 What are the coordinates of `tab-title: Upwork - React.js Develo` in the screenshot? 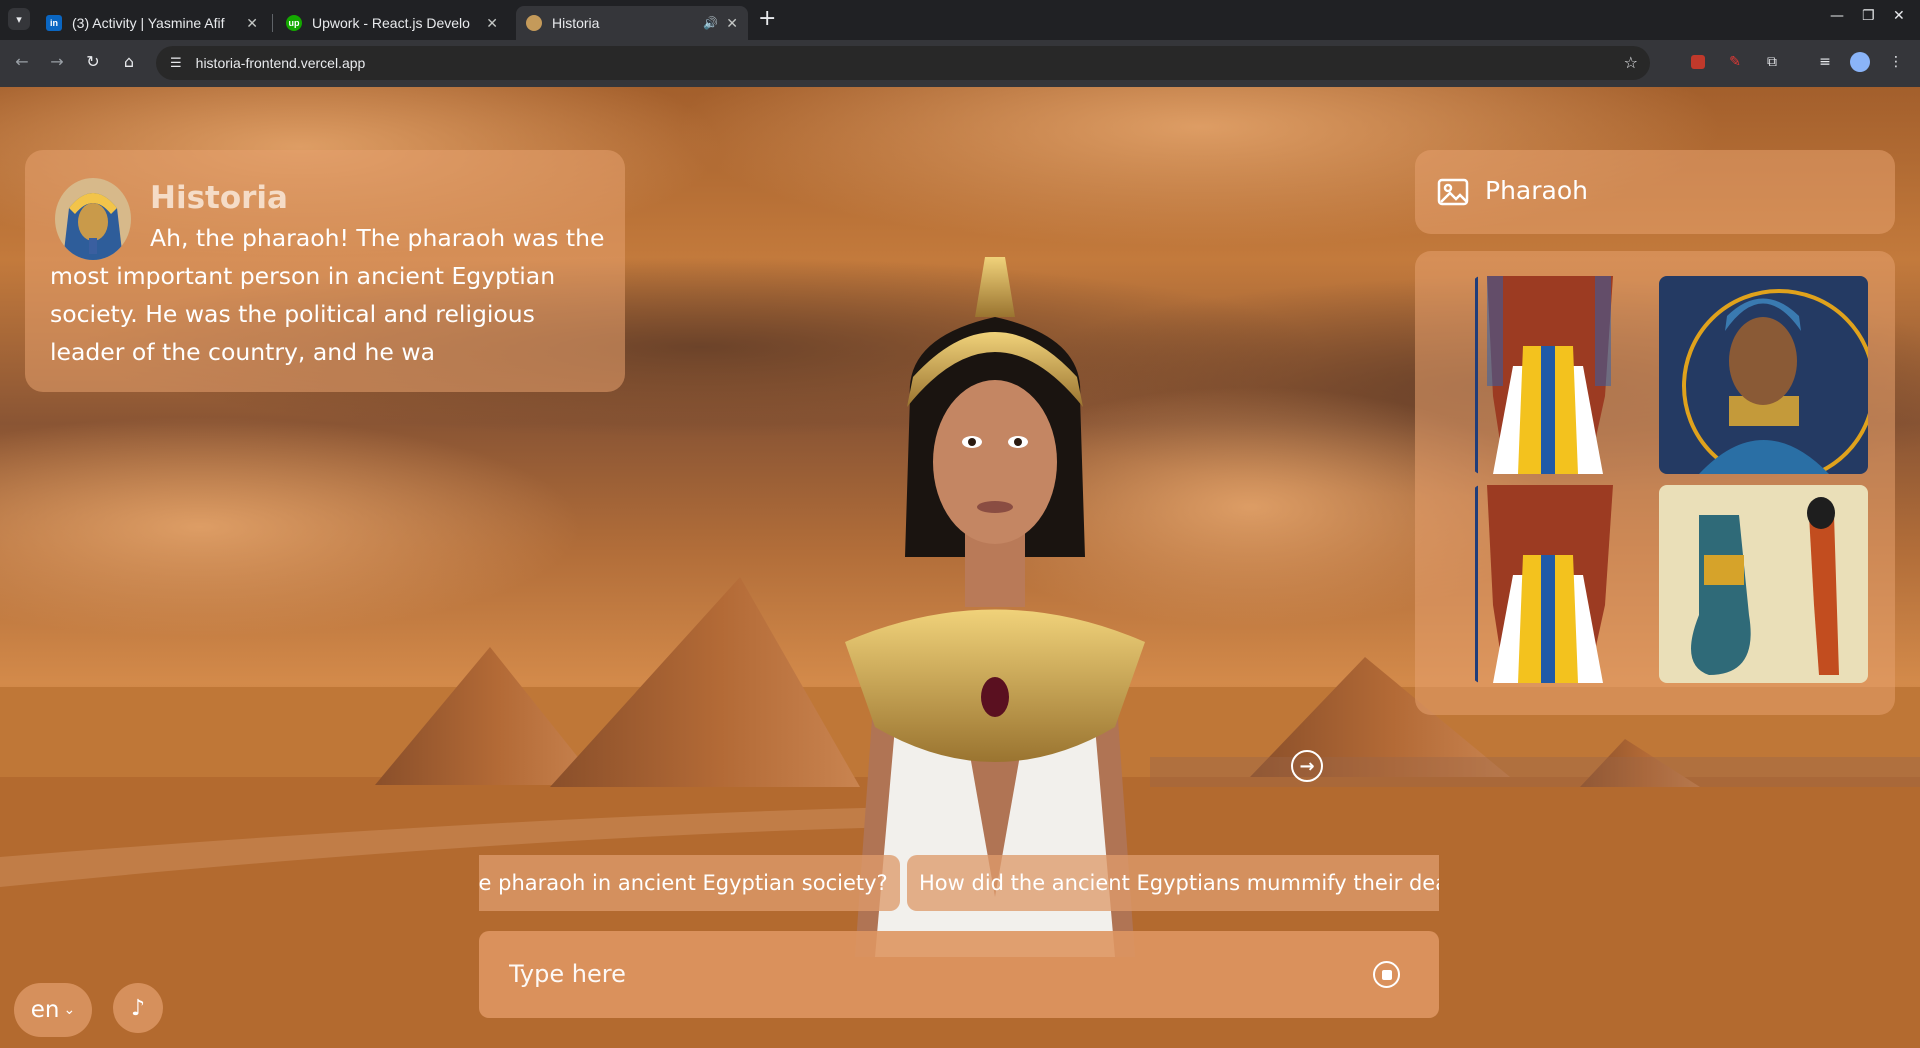 It's located at (391, 23).